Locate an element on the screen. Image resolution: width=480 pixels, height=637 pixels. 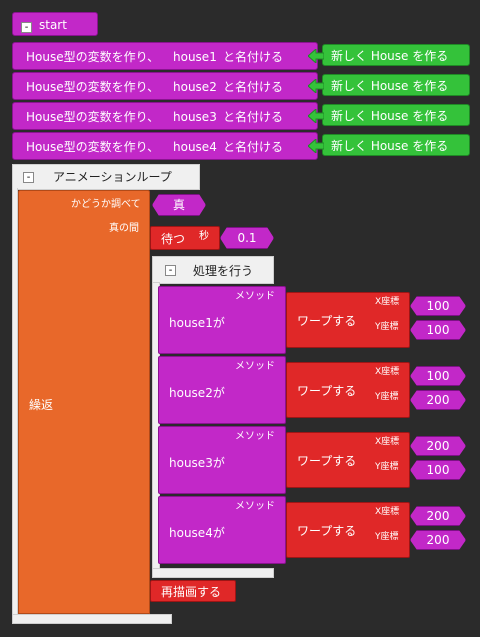
method-target-label: house3が is located at coordinates (197, 463).